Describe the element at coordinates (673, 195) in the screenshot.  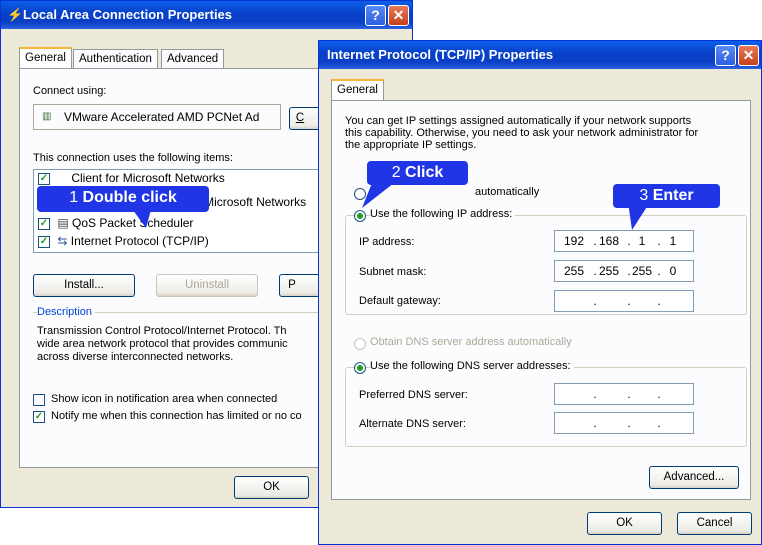
I see `callout-3-text: Enter` at that location.